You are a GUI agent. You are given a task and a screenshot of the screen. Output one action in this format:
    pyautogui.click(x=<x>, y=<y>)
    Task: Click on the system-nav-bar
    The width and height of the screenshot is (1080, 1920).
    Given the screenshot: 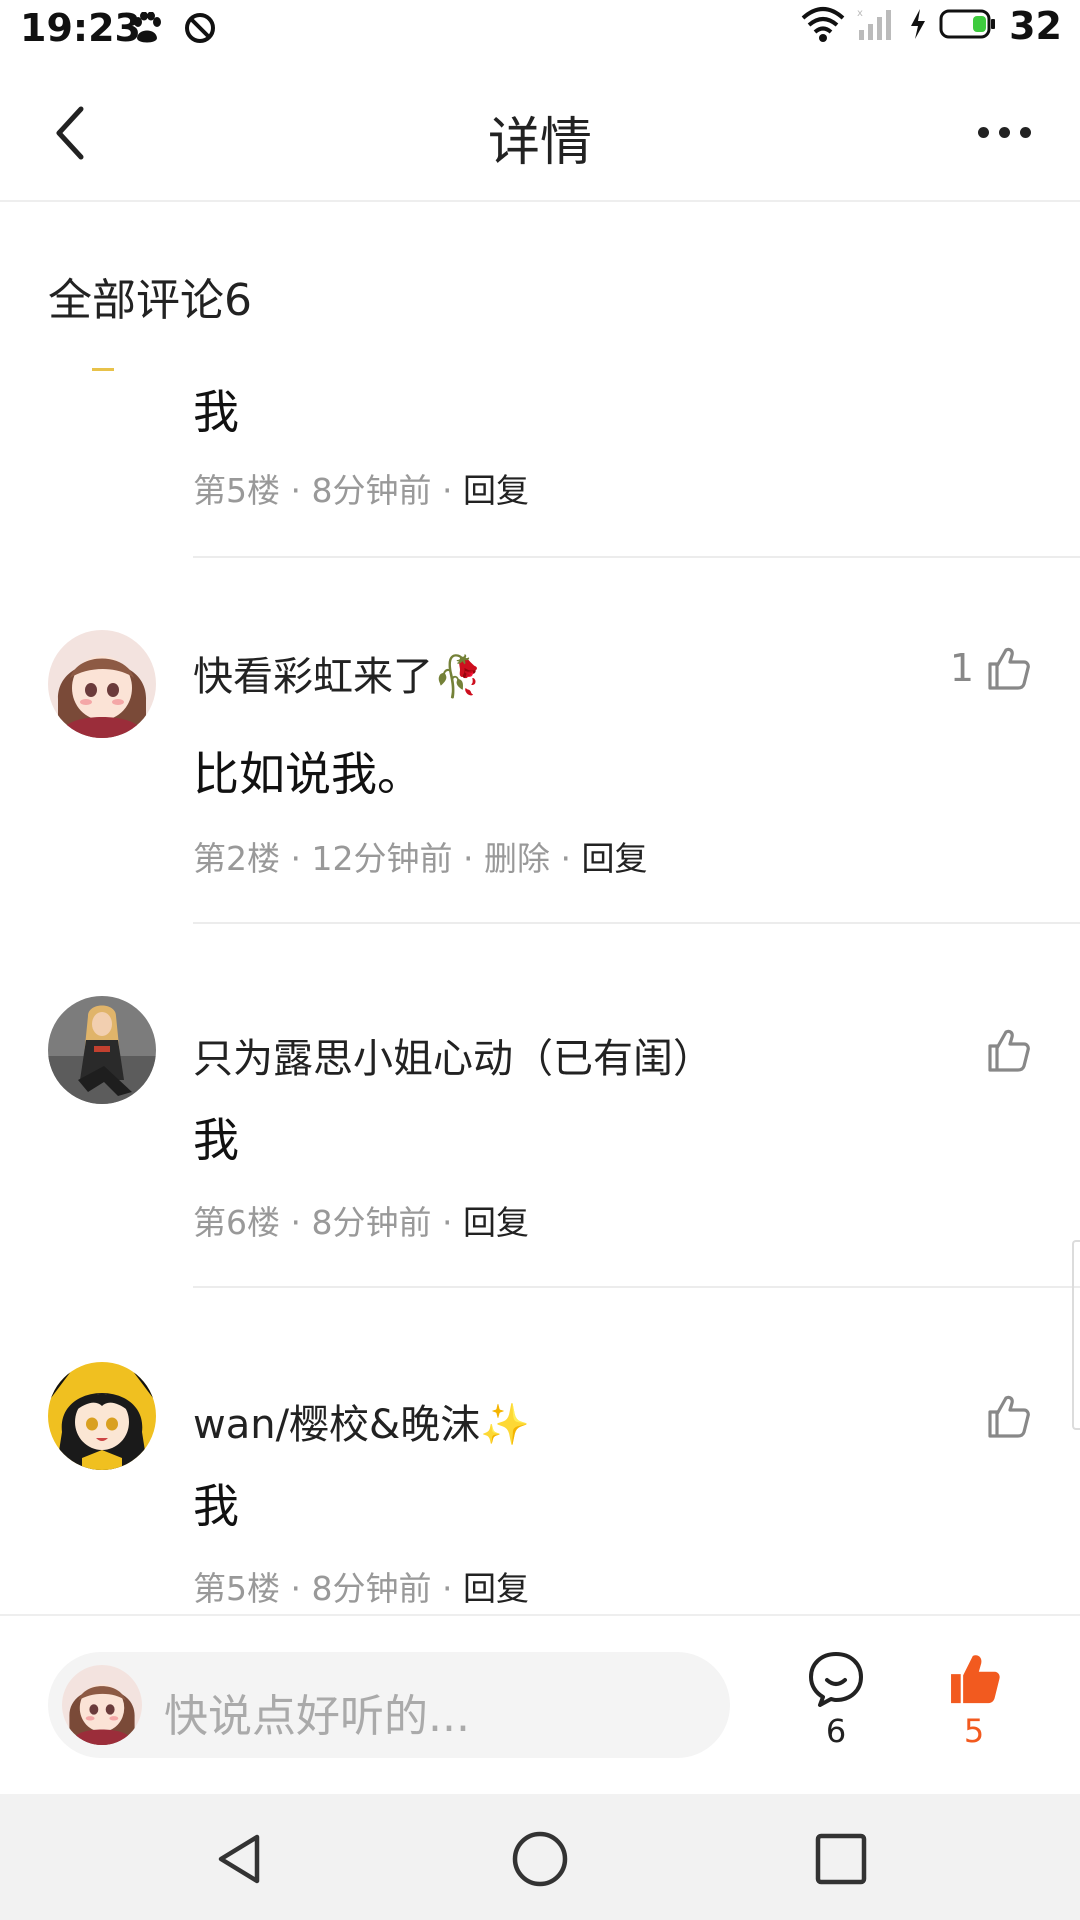 What is the action you would take?
    pyautogui.click(x=540, y=1857)
    